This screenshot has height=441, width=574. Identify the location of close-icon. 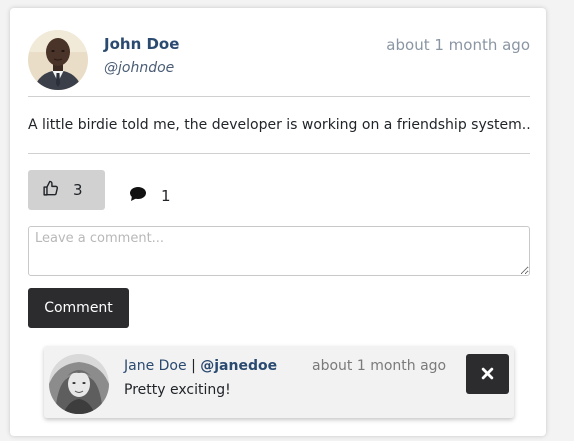
(487, 374).